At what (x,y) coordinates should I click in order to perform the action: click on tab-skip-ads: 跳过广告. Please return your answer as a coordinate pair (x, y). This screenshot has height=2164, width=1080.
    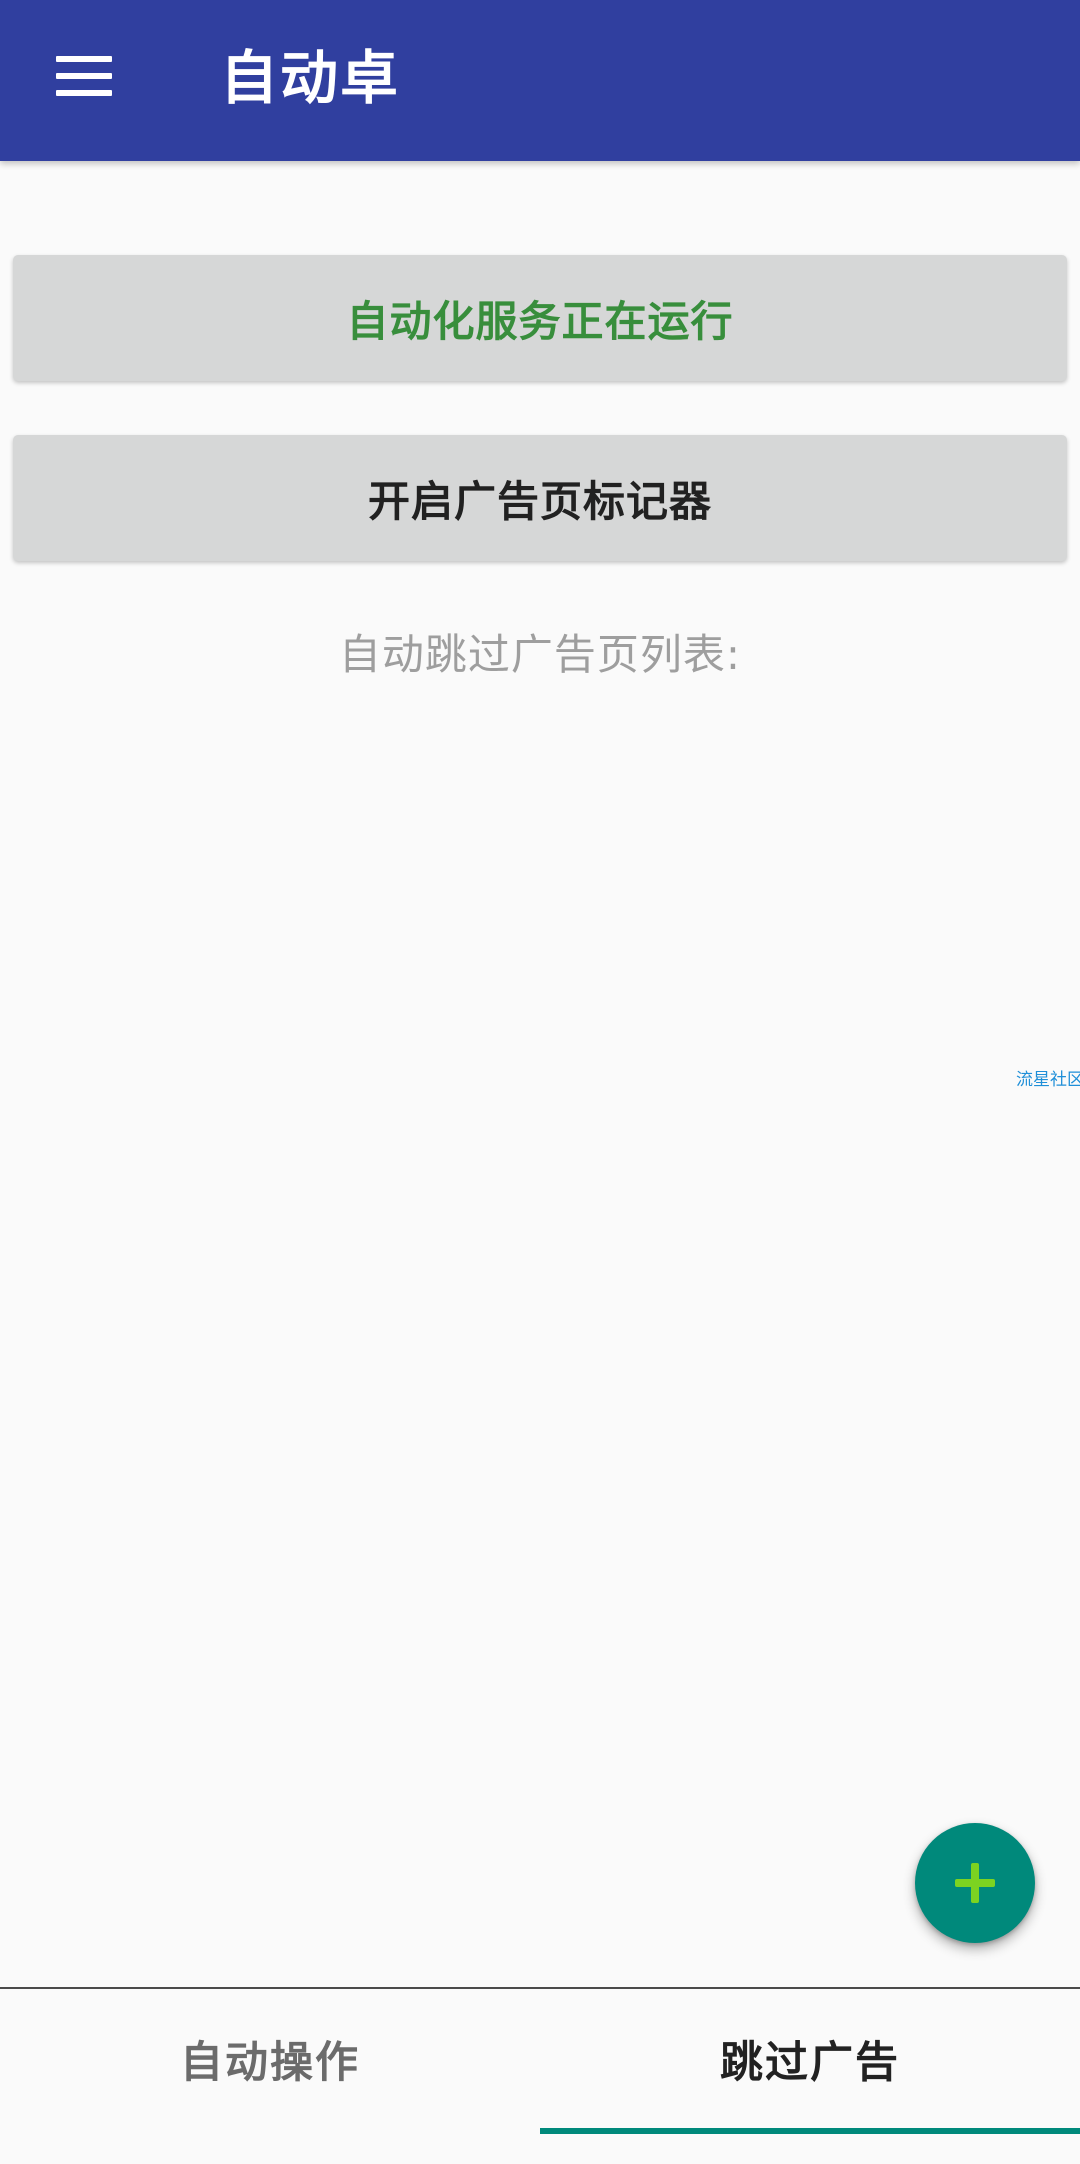
    Looking at the image, I should click on (810, 2059).